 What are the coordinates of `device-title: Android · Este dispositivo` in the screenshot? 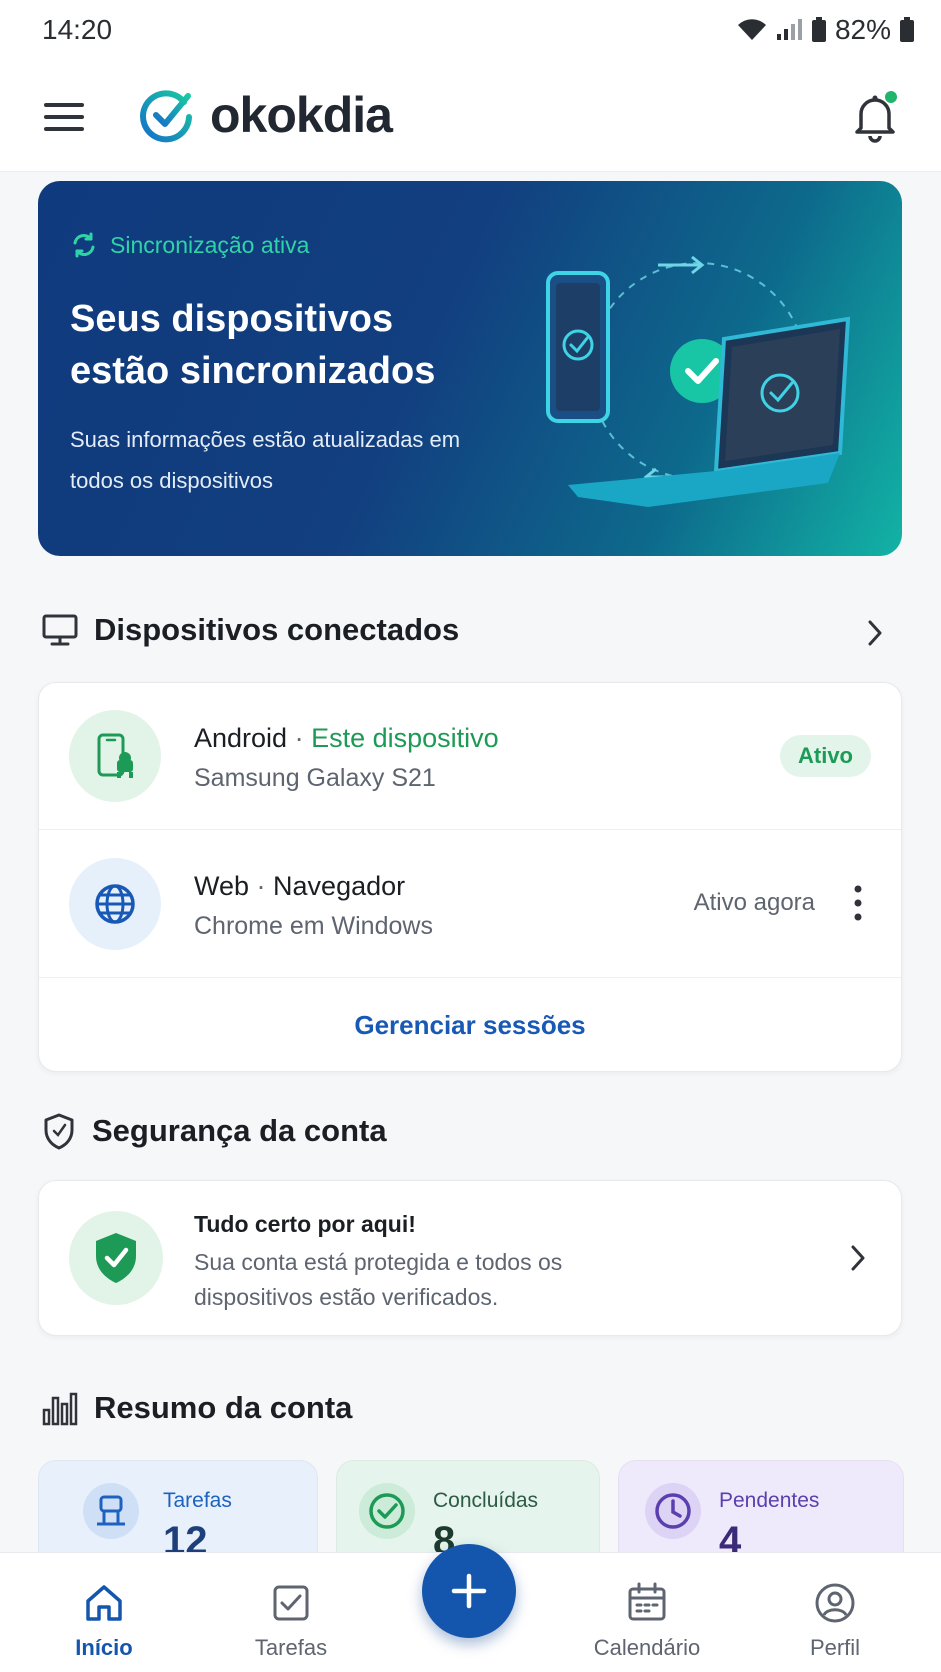 It's located at (346, 738).